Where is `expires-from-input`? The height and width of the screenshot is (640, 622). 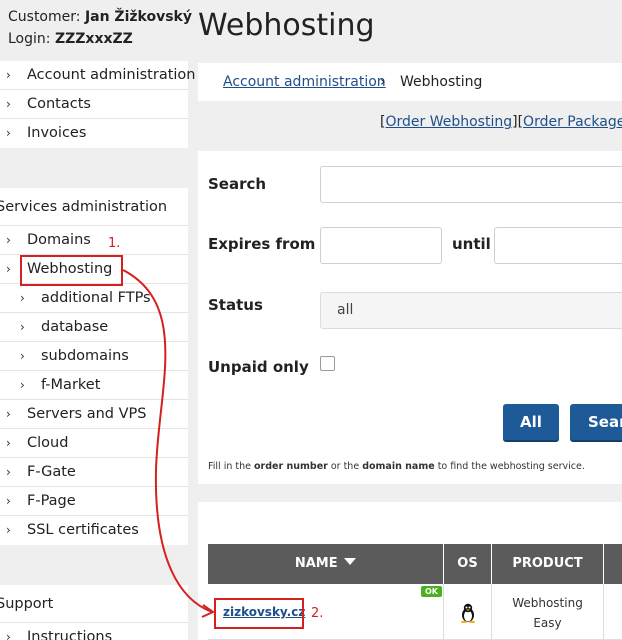
expires-from-input is located at coordinates (381, 245).